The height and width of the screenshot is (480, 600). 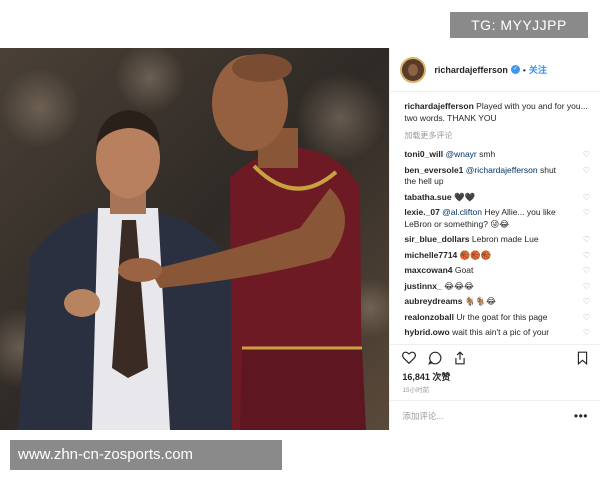 I want to click on comment-body: tabatha.sue 🖤🖤, so click(x=485, y=198).